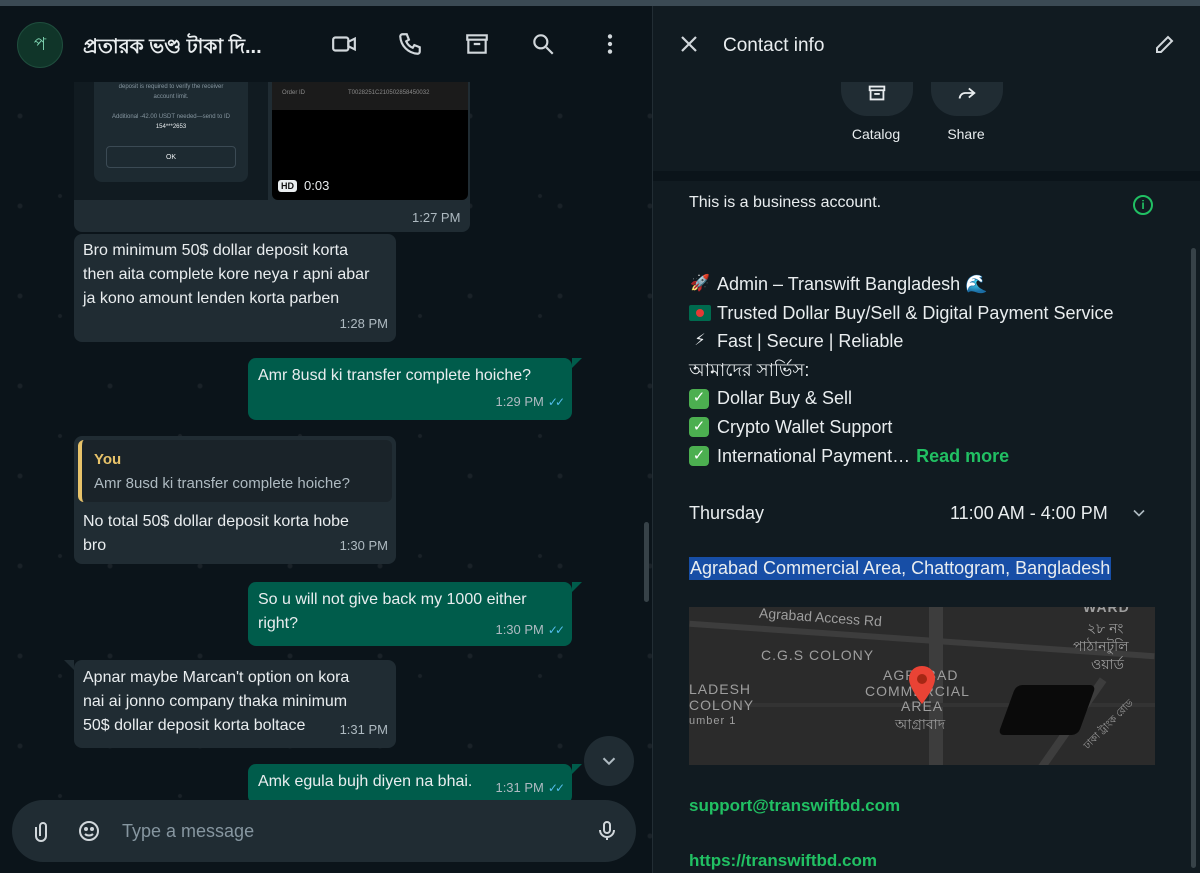  What do you see at coordinates (222, 483) in the screenshot?
I see `reply-text: Amr 8usd ki transfer complete hoiche?` at bounding box center [222, 483].